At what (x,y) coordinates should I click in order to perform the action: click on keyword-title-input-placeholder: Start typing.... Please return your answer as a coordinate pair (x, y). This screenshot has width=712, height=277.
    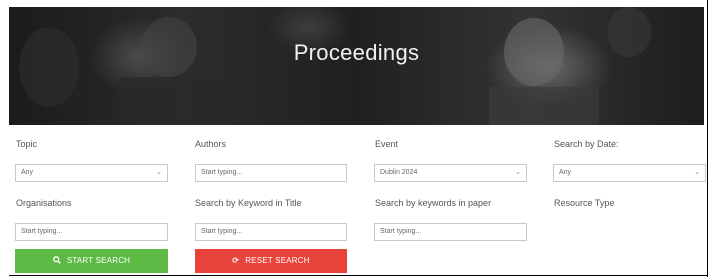
    Looking at the image, I should click on (222, 231).